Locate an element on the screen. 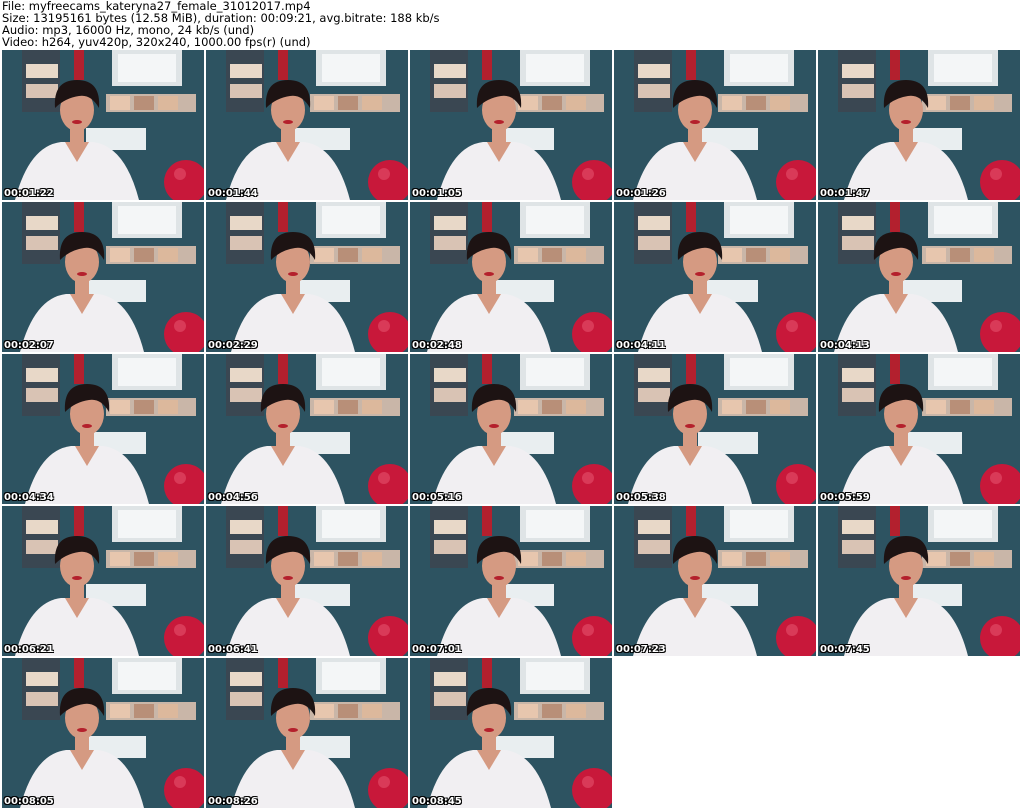 This screenshot has width=1024, height=811. video-thumbnail: 00:05:59 is located at coordinates (919, 429).